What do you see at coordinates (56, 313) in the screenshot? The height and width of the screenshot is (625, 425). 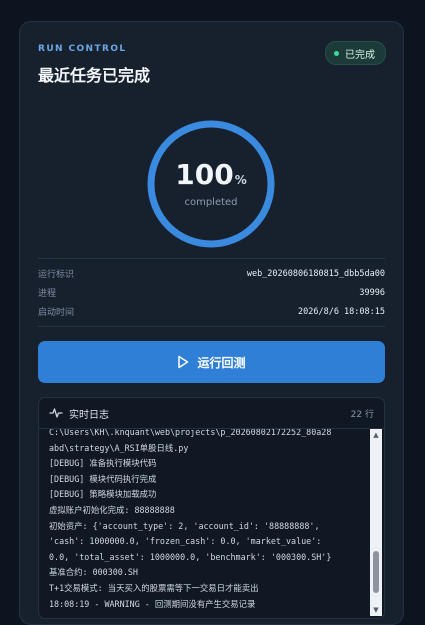 I see `meta-key: 启动时间` at bounding box center [56, 313].